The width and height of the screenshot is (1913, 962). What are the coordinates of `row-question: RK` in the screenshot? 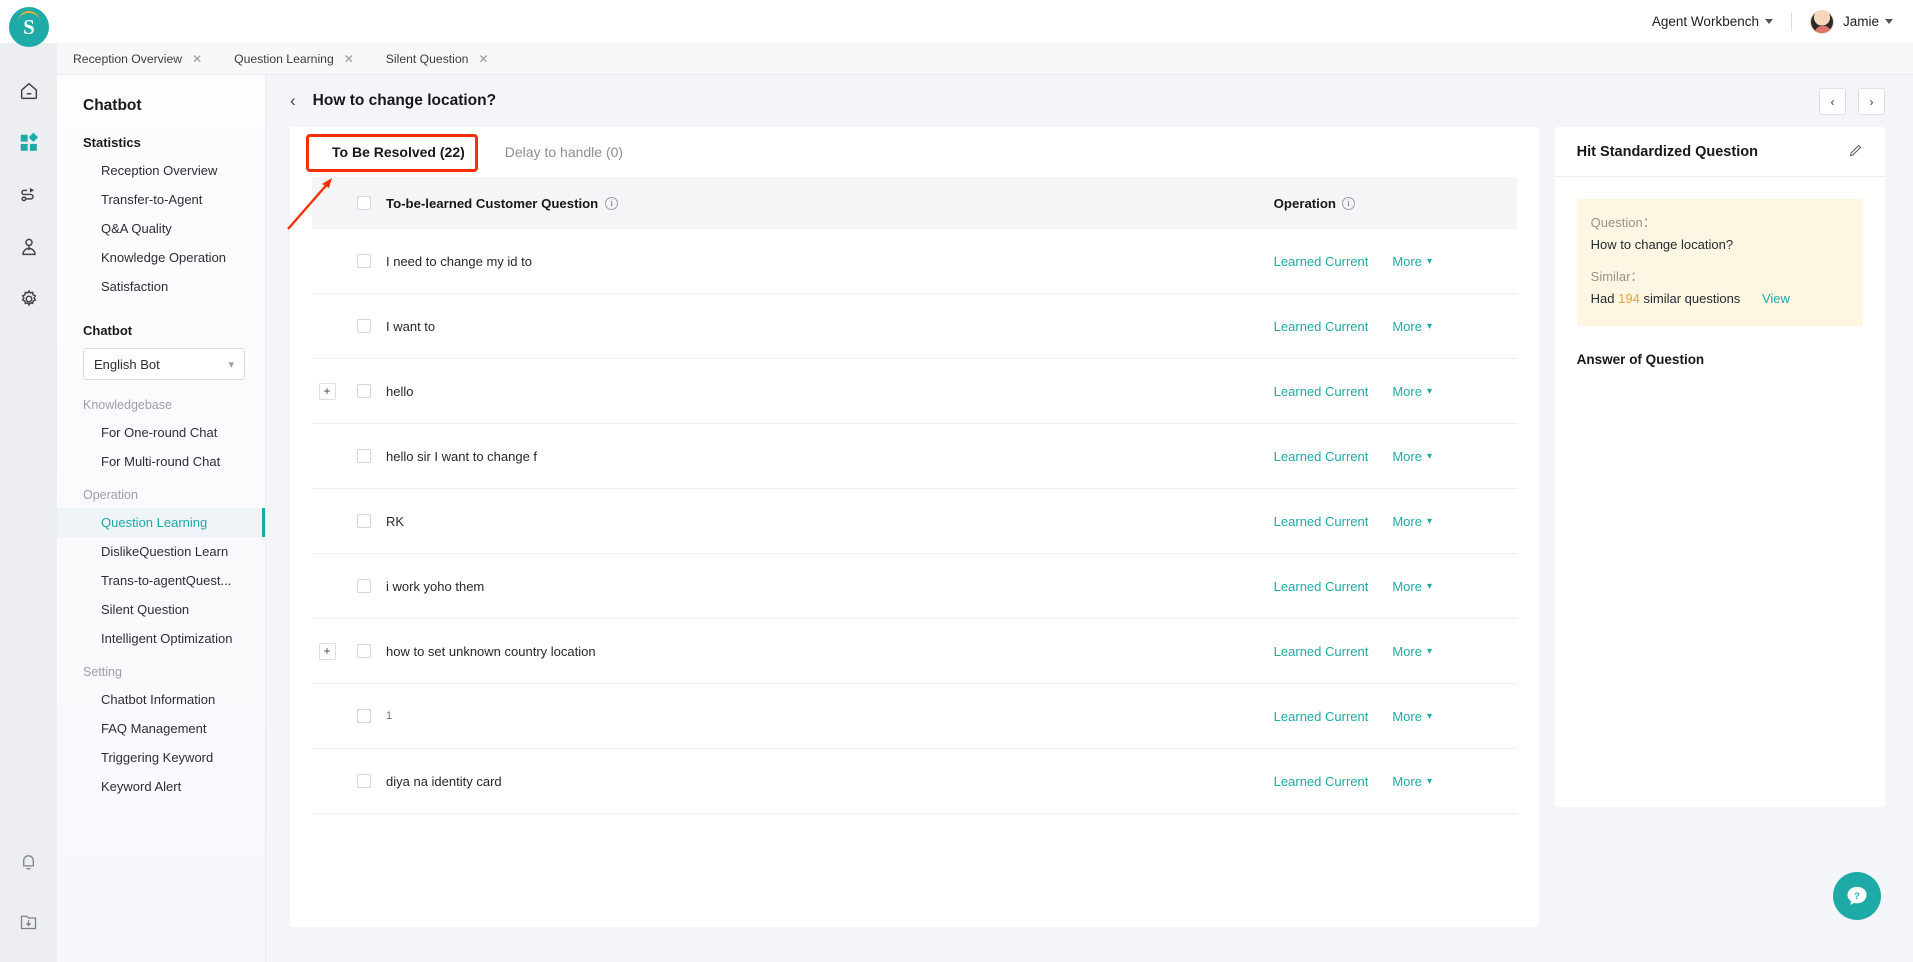 It's located at (395, 521).